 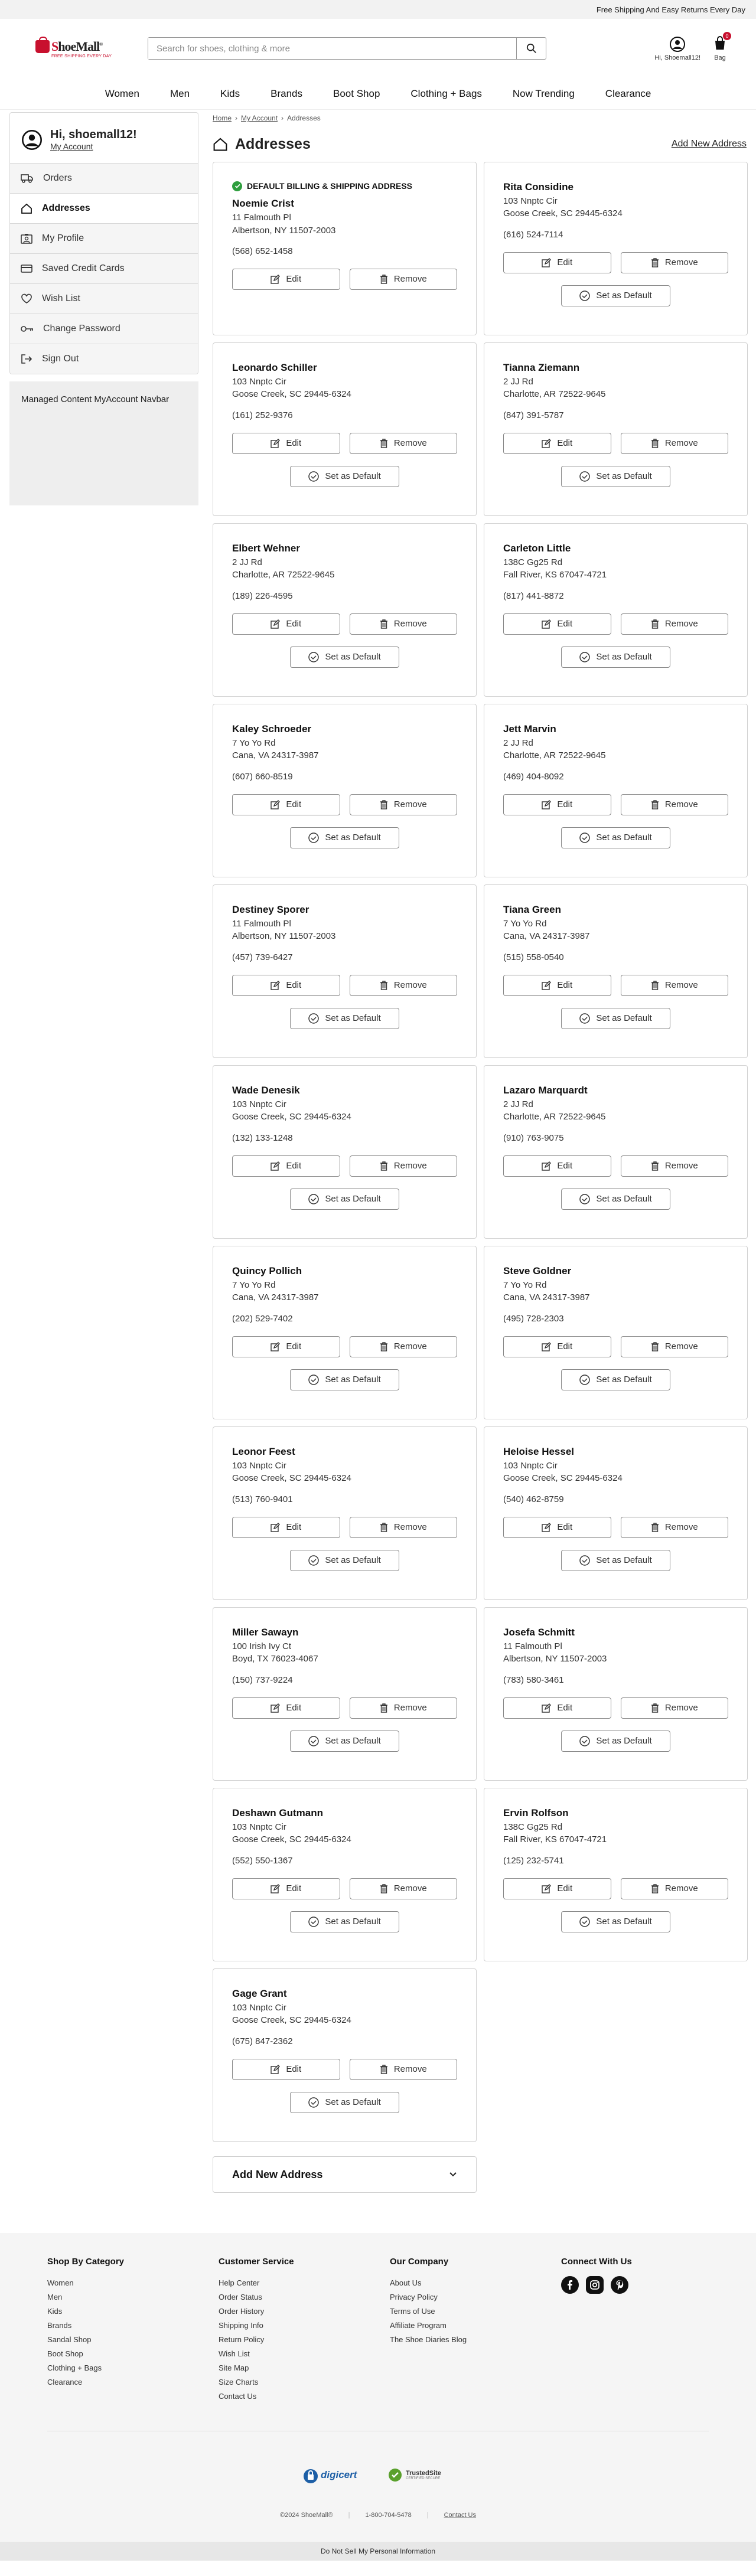 What do you see at coordinates (304, 2368) in the screenshot?
I see `footer-link: Site Map` at bounding box center [304, 2368].